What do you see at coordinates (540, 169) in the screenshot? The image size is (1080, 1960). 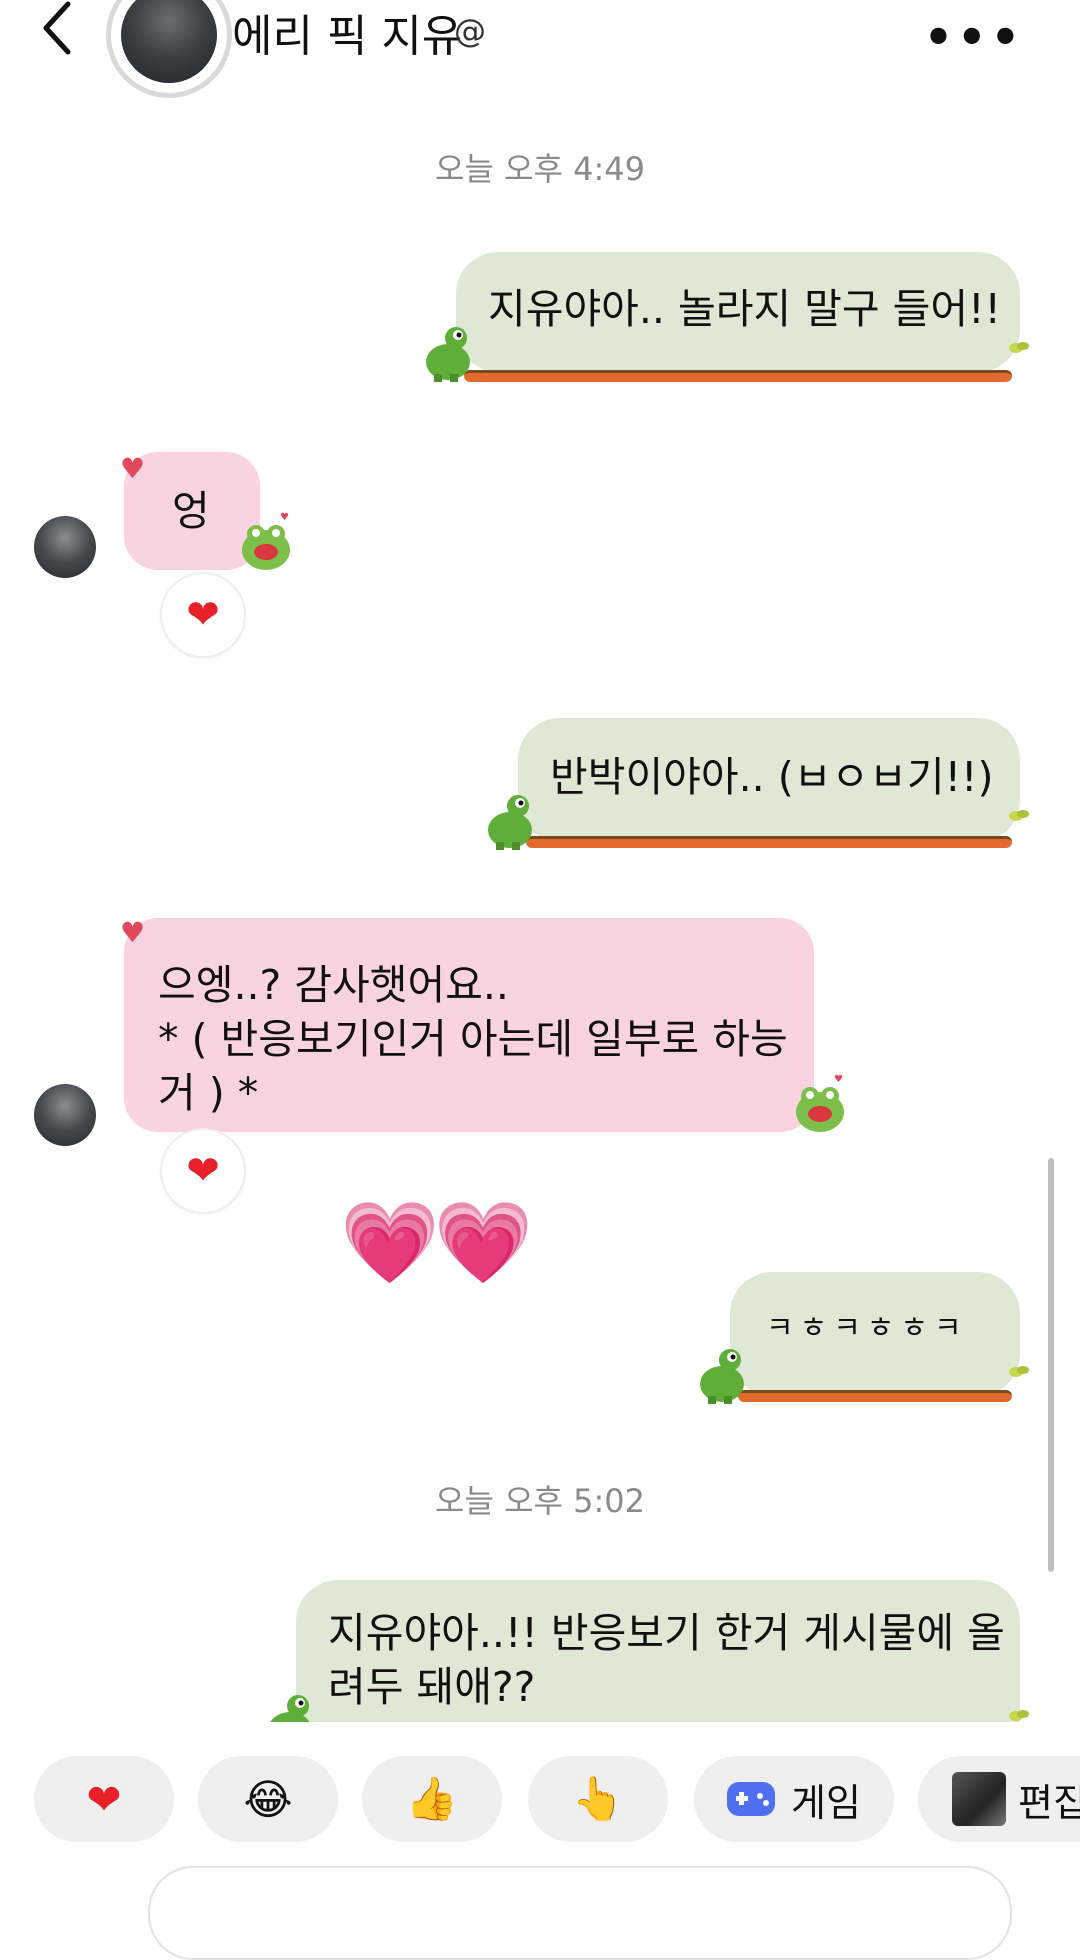 I see `timestamp: 오늘 오후 4:49` at bounding box center [540, 169].